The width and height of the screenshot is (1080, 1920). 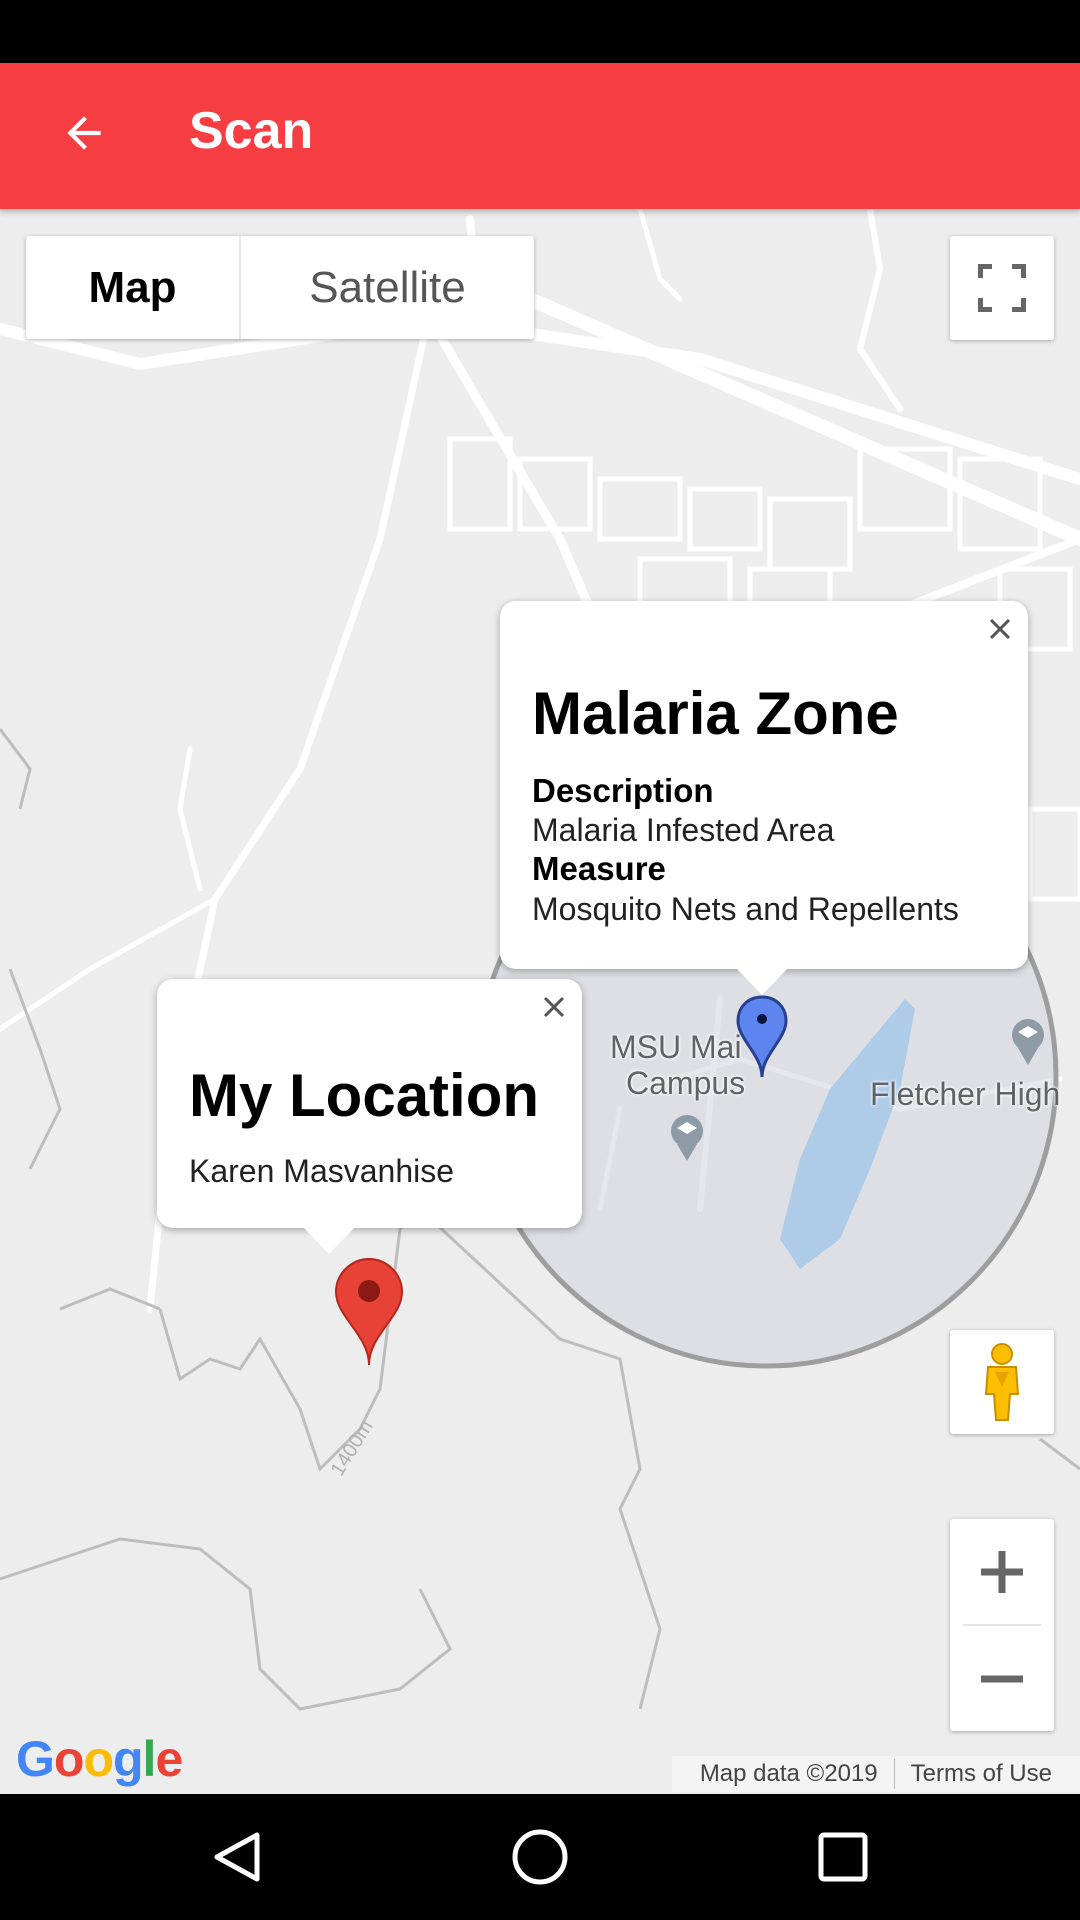 I want to click on street-view-button, so click(x=1002, y=1382).